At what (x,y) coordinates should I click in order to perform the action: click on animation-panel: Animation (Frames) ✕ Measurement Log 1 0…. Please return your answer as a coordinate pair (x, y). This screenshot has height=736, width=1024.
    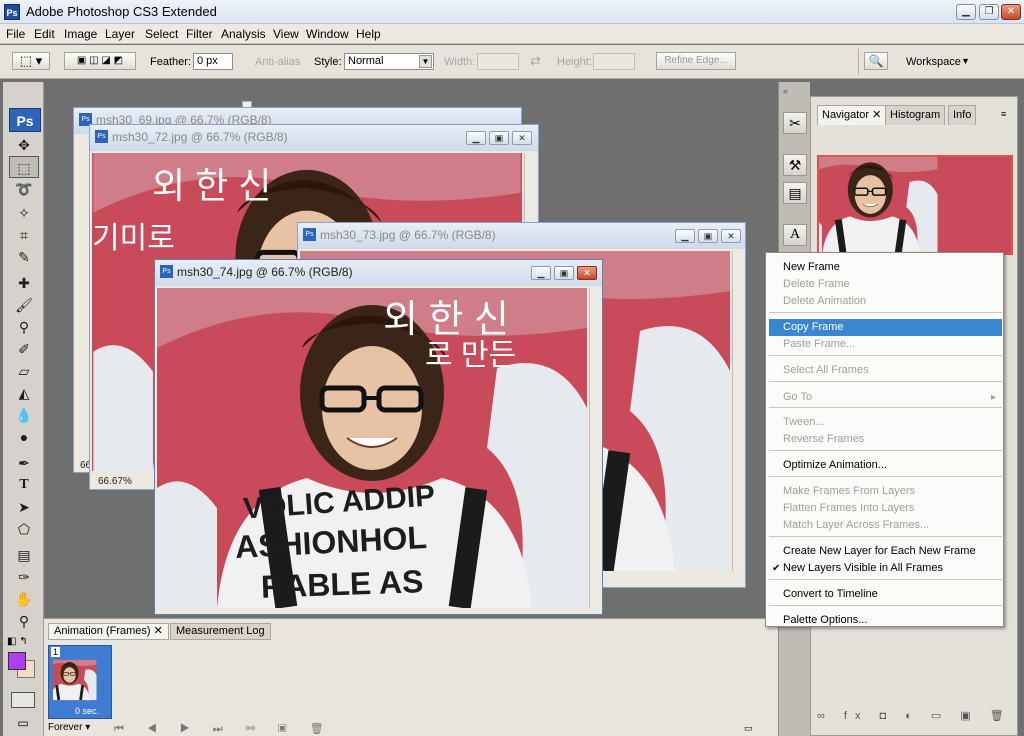
    Looking at the image, I should click on (411, 677).